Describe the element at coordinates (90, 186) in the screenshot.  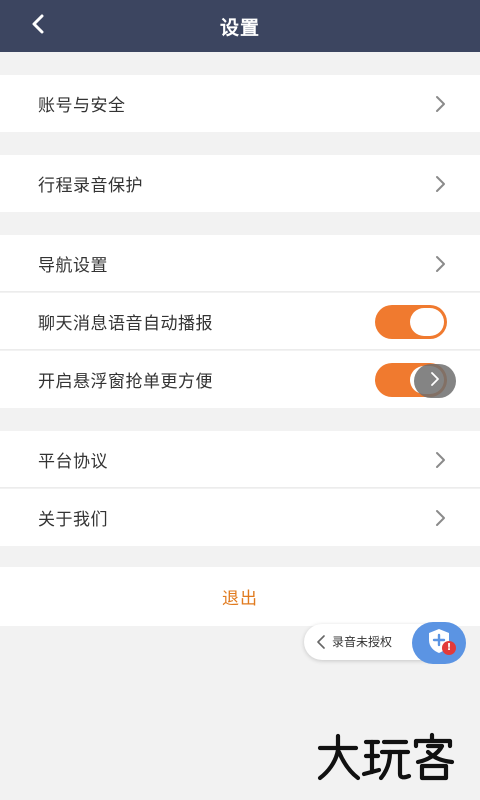
I see `trip-recording-label: 行程录音保护` at that location.